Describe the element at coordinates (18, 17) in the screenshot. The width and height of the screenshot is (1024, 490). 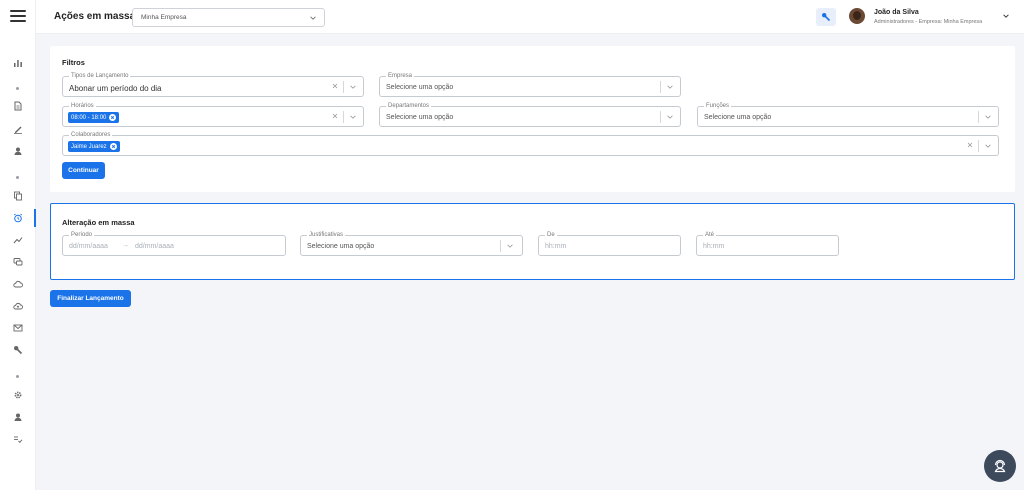
I see `menu-icon` at that location.